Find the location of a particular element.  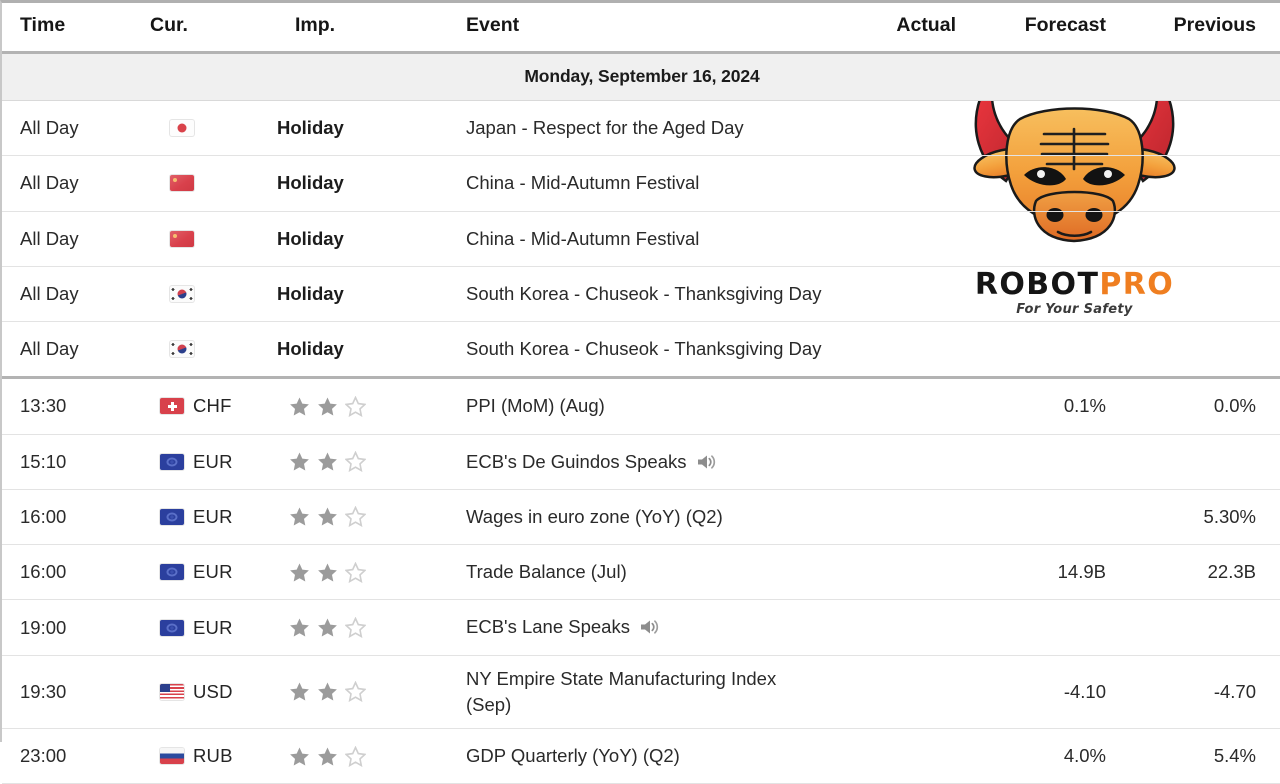

table-row: 13:30 CHF PPI (MoM) (Aug) 0.1% 0.0% is located at coordinates (641, 406).